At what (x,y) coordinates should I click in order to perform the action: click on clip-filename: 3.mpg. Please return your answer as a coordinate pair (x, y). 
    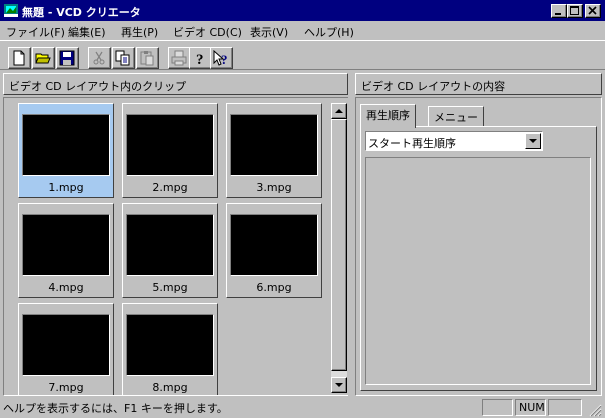
    Looking at the image, I should click on (274, 187).